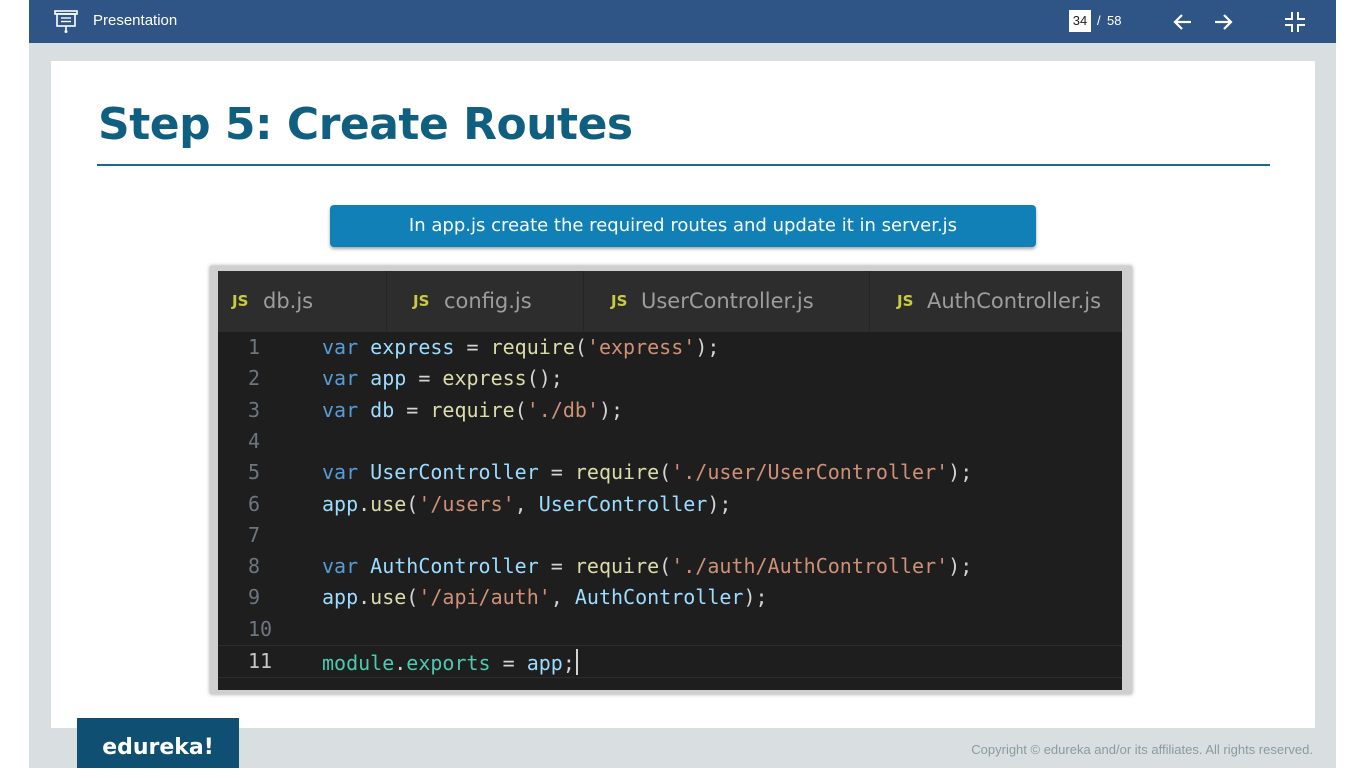 Image resolution: width=1366 pixels, height=778 pixels. I want to click on line-number: 7, so click(254, 534).